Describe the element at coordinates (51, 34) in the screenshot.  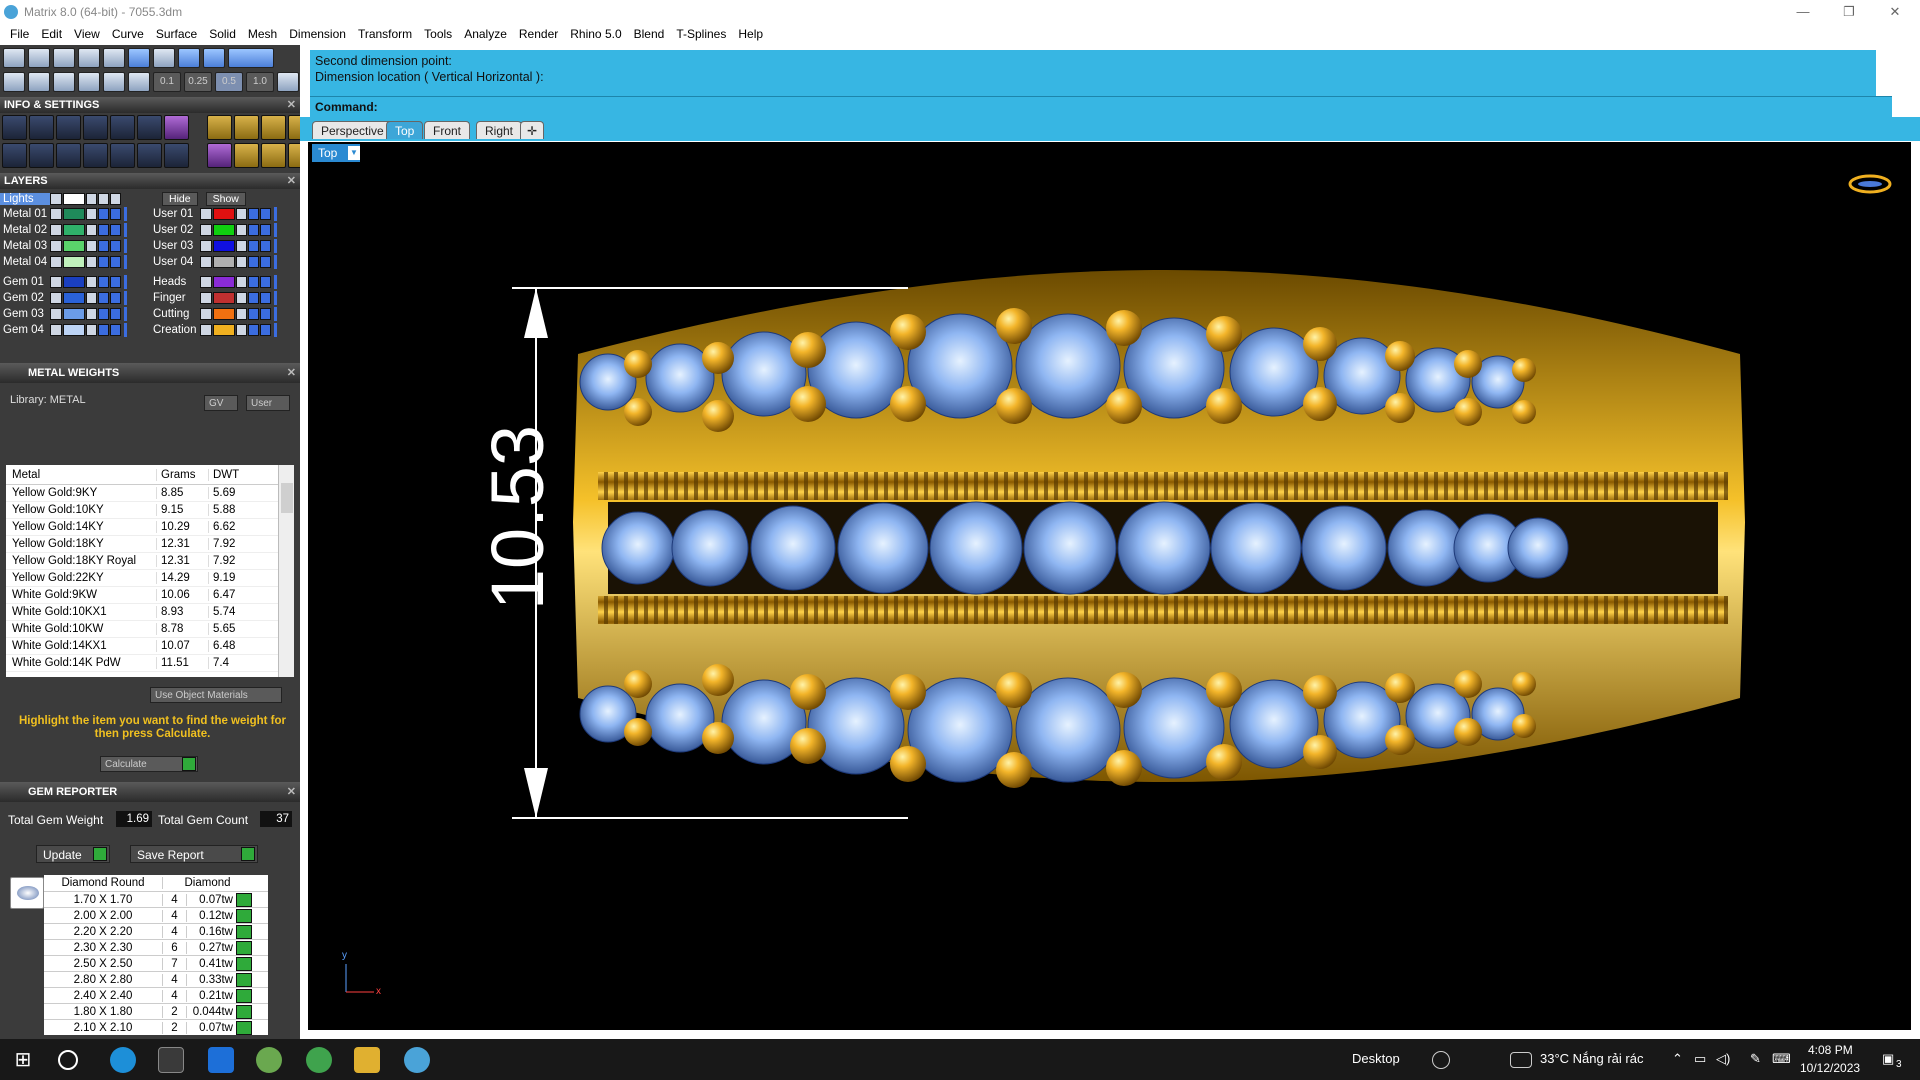
I see `menu-edit: Edit` at that location.